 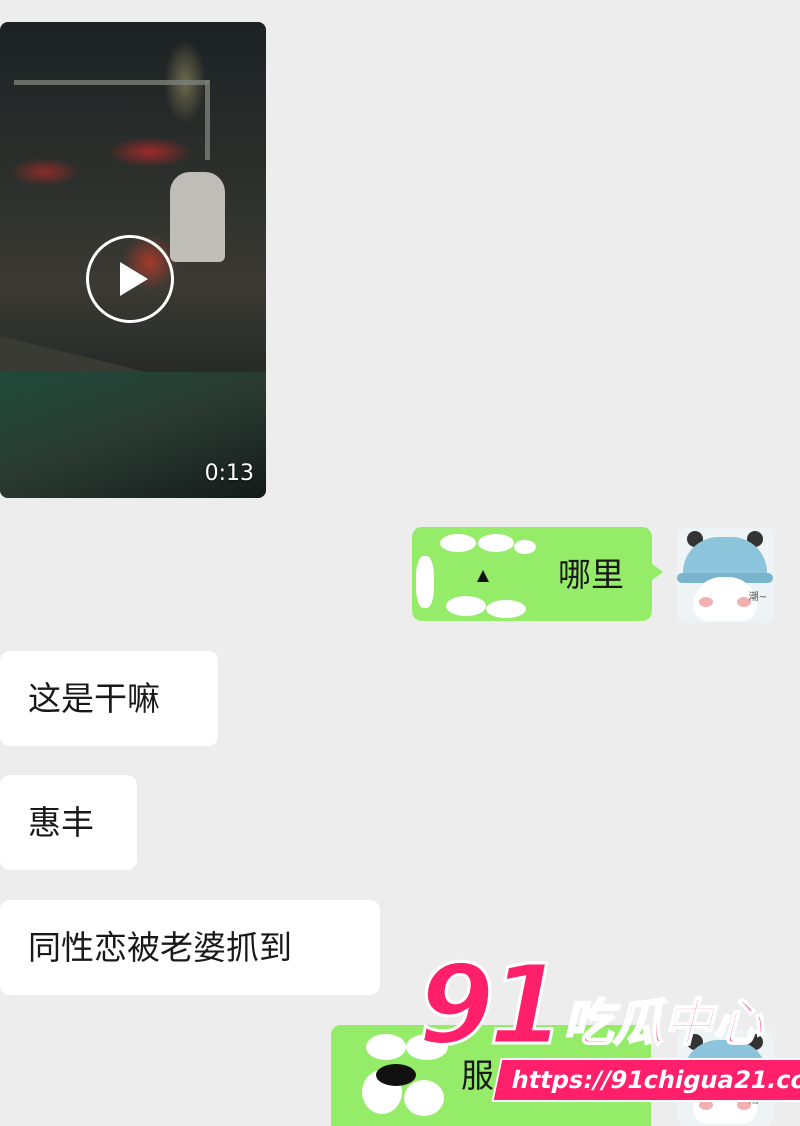 I want to click on watermark-name: 吃瓜中心, so click(x=663, y=1023).